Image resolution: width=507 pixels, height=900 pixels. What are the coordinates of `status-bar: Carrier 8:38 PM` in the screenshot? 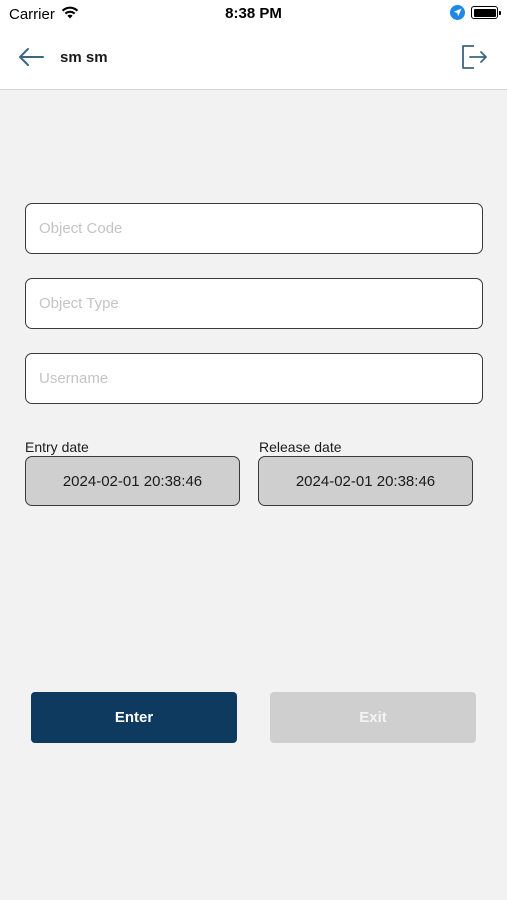 It's located at (253, 14).